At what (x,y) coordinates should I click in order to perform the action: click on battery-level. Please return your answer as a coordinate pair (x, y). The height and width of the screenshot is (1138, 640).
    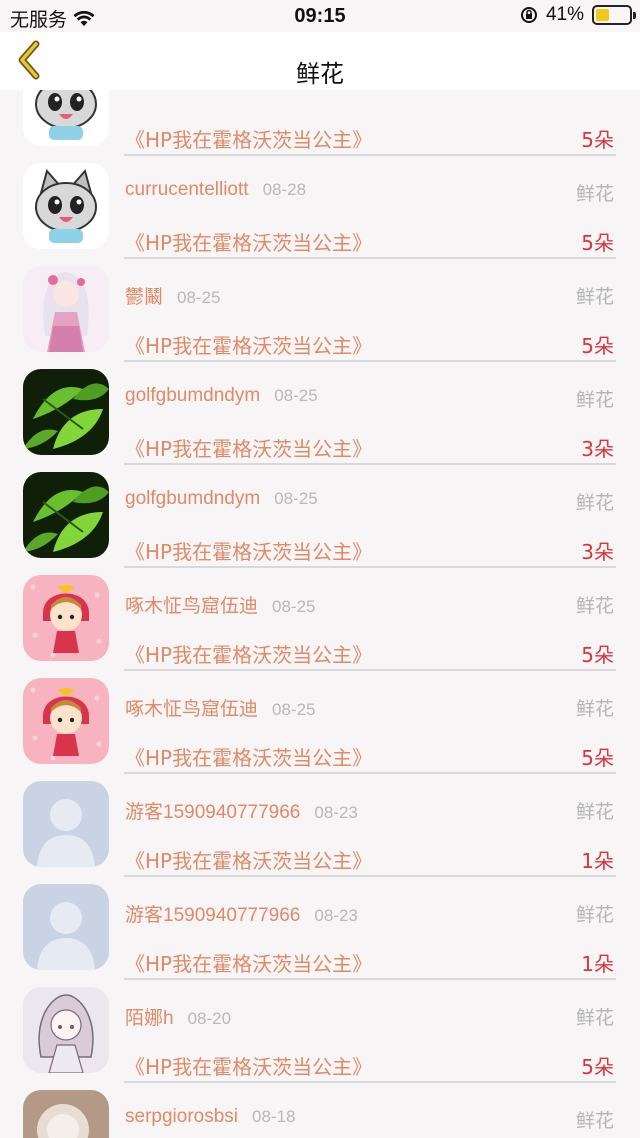
    Looking at the image, I should click on (602, 15).